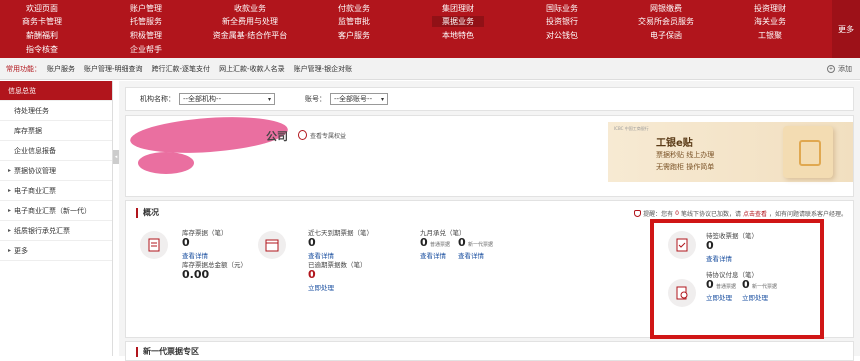 The image size is (860, 361). What do you see at coordinates (562, 35) in the screenshot?
I see `nav-corporate-wallet: 对公钱包` at bounding box center [562, 35].